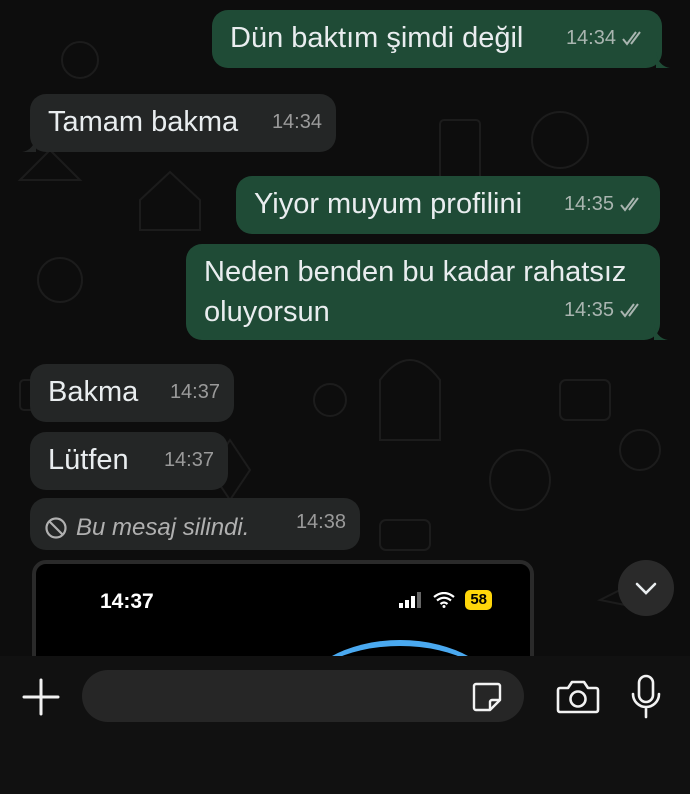 This screenshot has width=690, height=794. Describe the element at coordinates (441, 39) in the screenshot. I see `message-bubble-outgoing: Dün baktım şimdi değil 14:34` at that location.